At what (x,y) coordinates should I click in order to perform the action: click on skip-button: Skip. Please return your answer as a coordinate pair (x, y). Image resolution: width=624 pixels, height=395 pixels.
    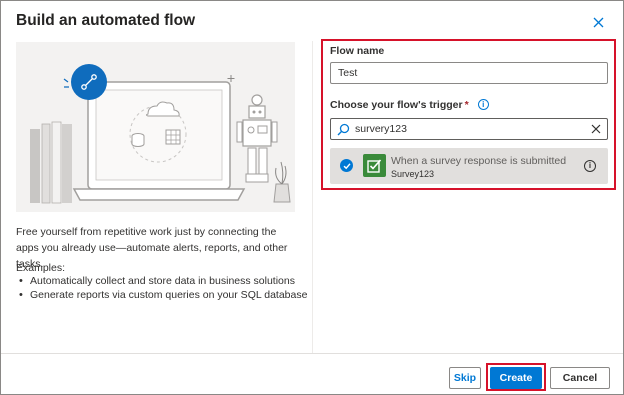
    Looking at the image, I should click on (465, 378).